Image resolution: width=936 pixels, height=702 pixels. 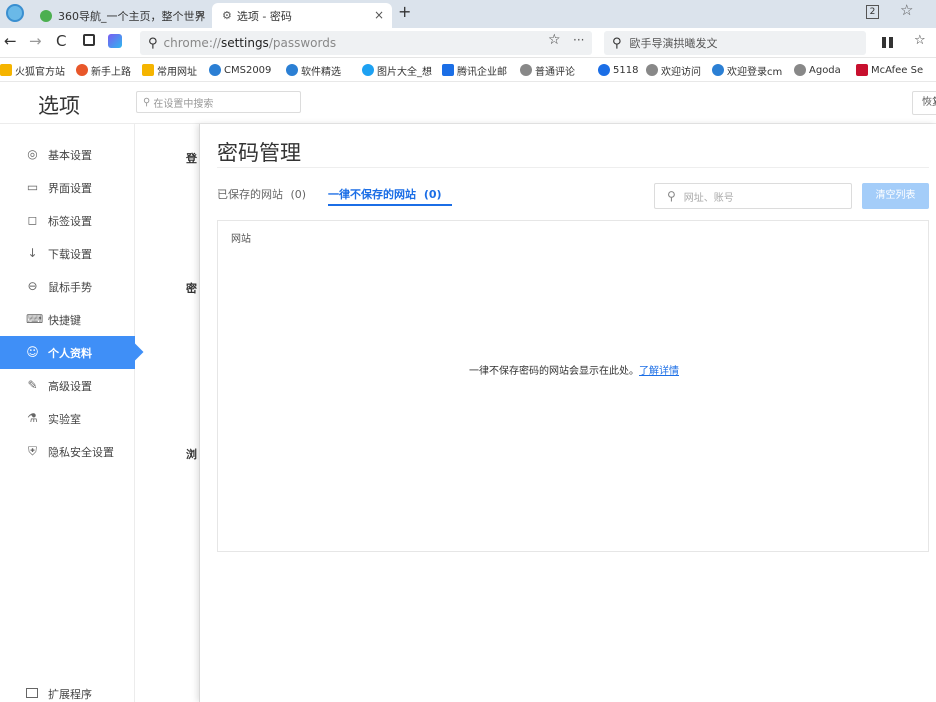 What do you see at coordinates (390, 205) in the screenshot?
I see `active-tab-indicator` at bounding box center [390, 205].